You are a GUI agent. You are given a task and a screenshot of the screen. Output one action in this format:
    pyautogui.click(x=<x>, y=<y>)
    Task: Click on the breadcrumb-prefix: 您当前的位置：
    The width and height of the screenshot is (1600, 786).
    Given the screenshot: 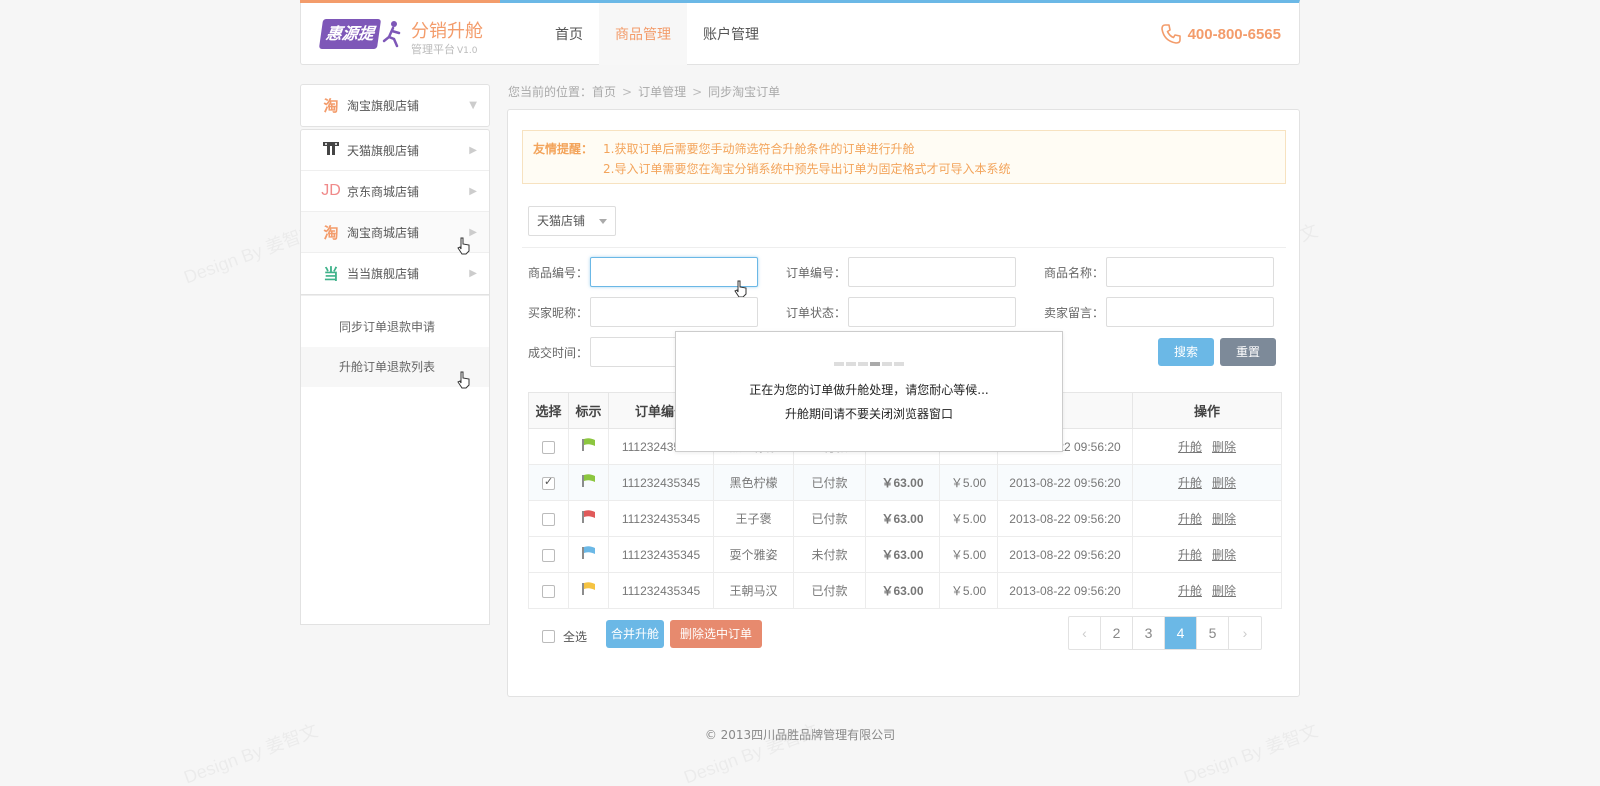 What is the action you would take?
    pyautogui.click(x=550, y=92)
    